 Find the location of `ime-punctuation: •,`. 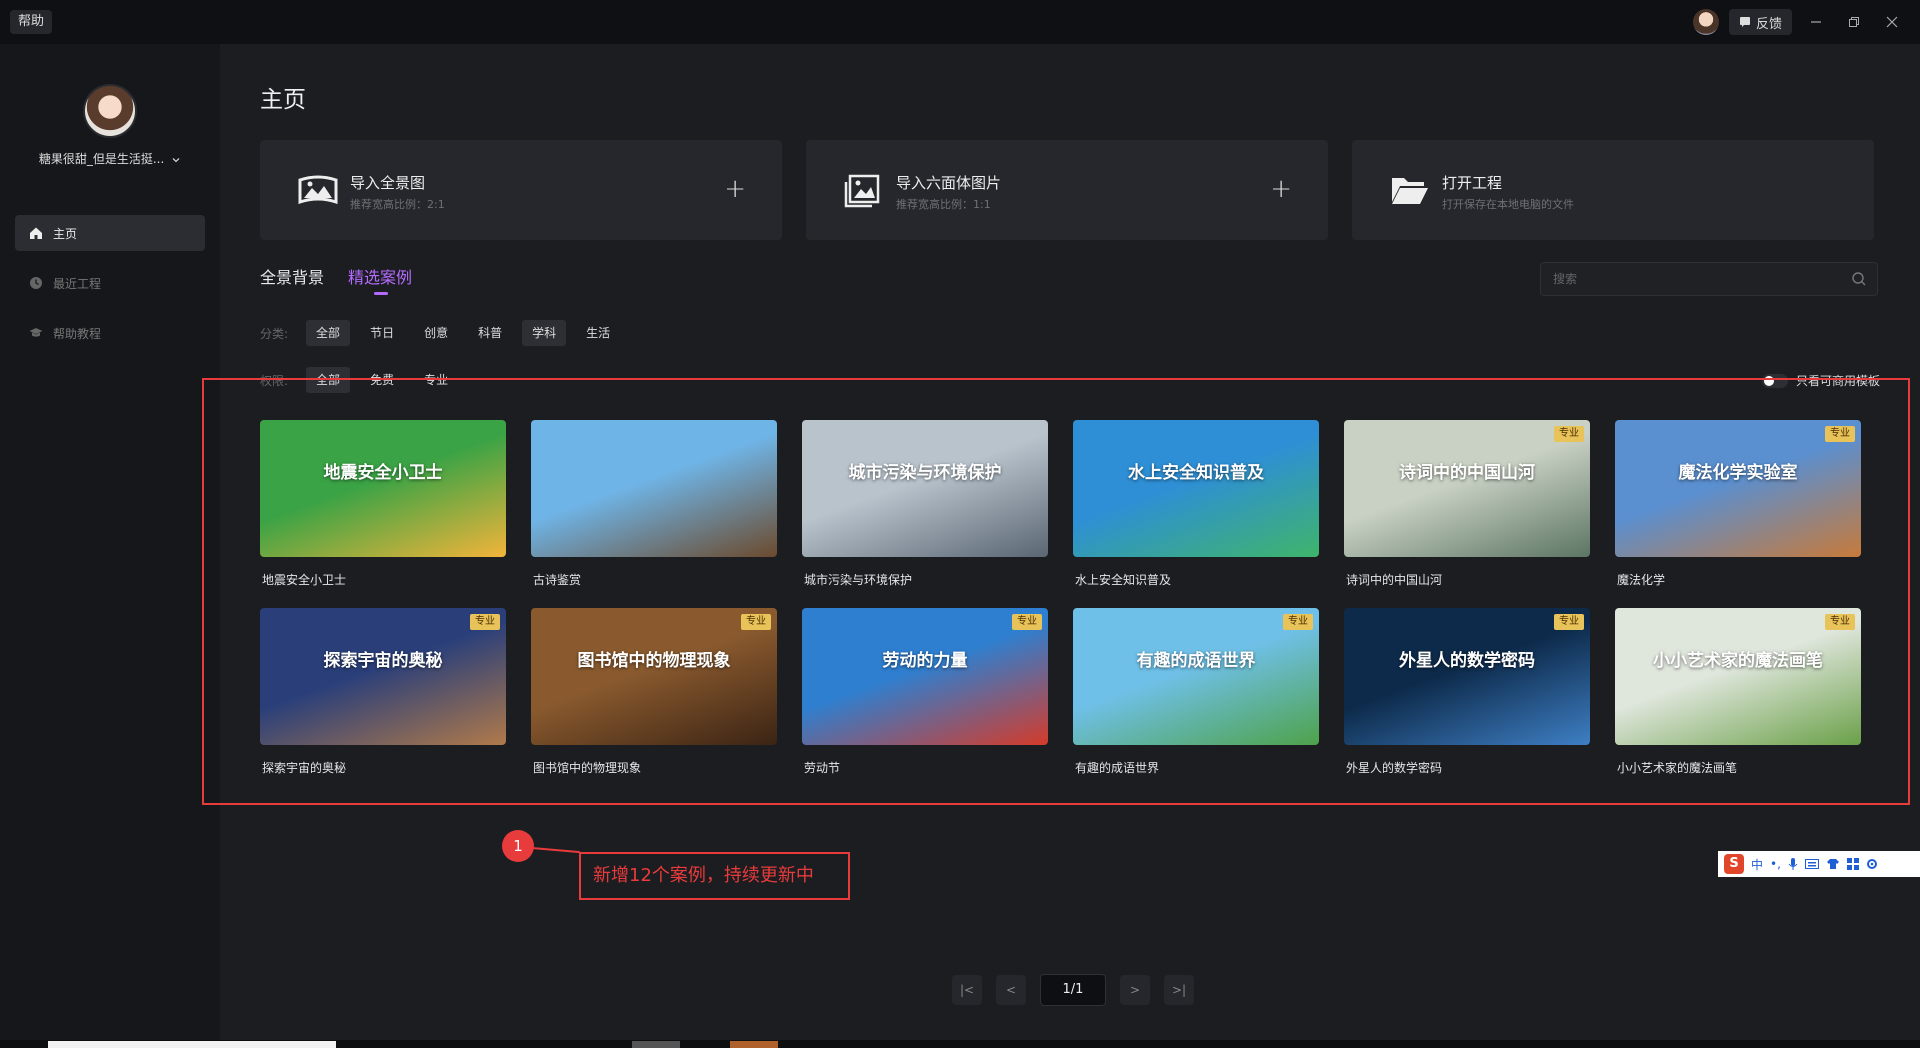

ime-punctuation: •, is located at coordinates (1775, 864).